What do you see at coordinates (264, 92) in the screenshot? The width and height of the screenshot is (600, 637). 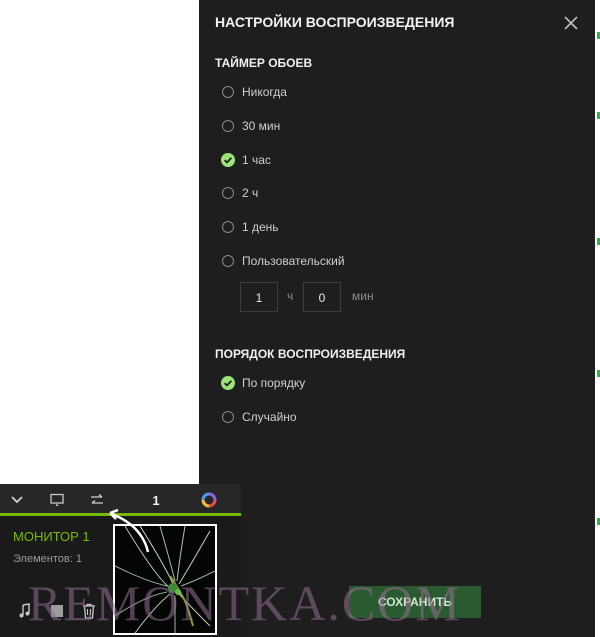 I see `option-label: Никогда` at bounding box center [264, 92].